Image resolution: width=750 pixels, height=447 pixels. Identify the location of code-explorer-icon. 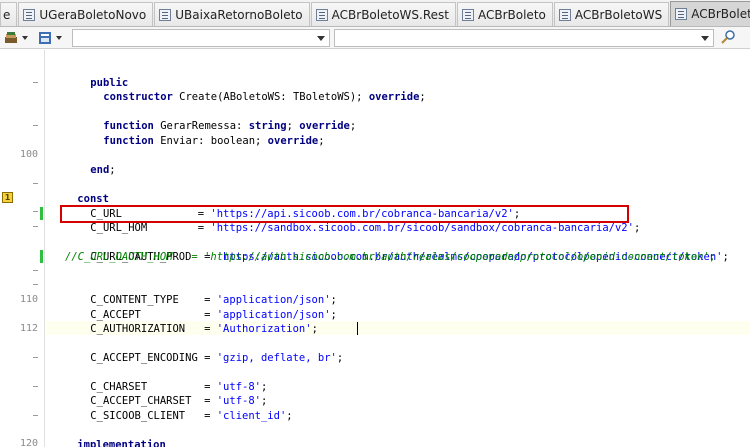
(11, 37).